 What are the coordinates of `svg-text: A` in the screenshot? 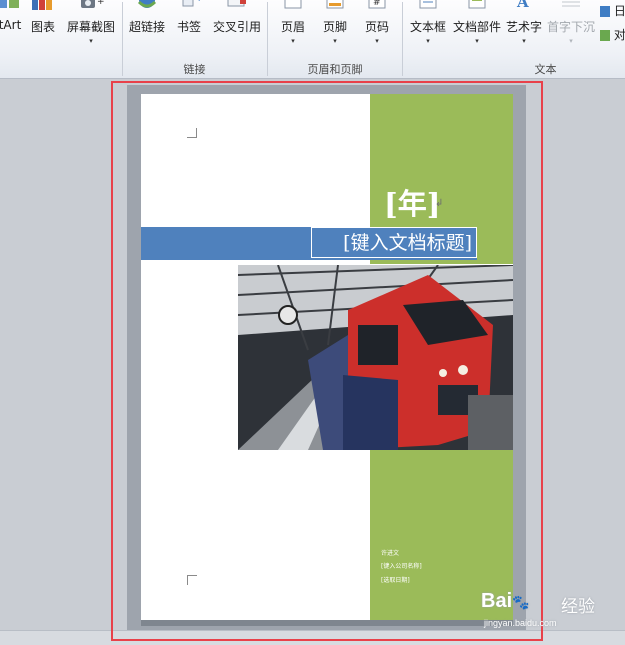 It's located at (522, 5).